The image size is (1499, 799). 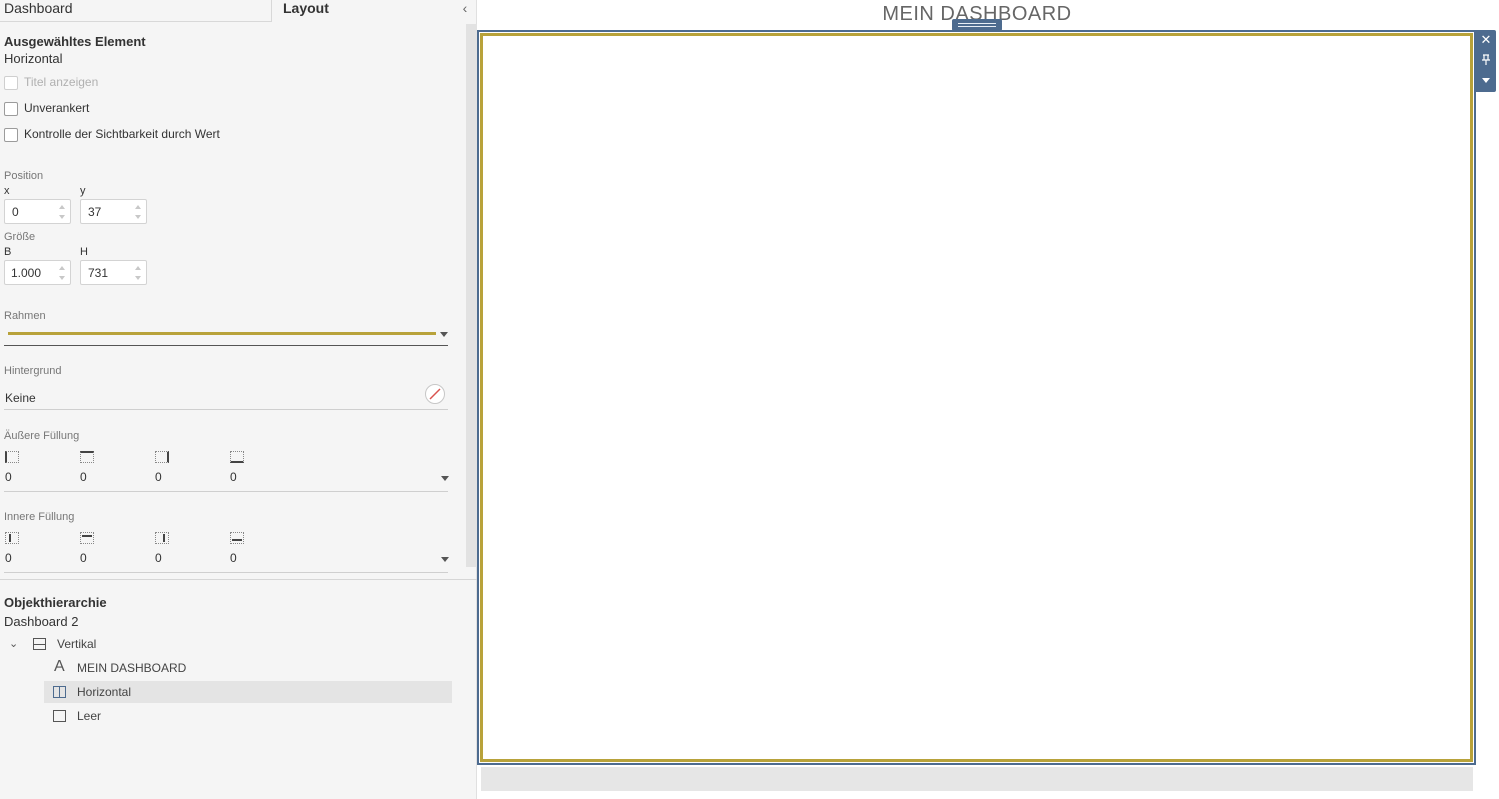 I want to click on pane-tabs: Dashboard Layout ‹, so click(x=238, y=11).